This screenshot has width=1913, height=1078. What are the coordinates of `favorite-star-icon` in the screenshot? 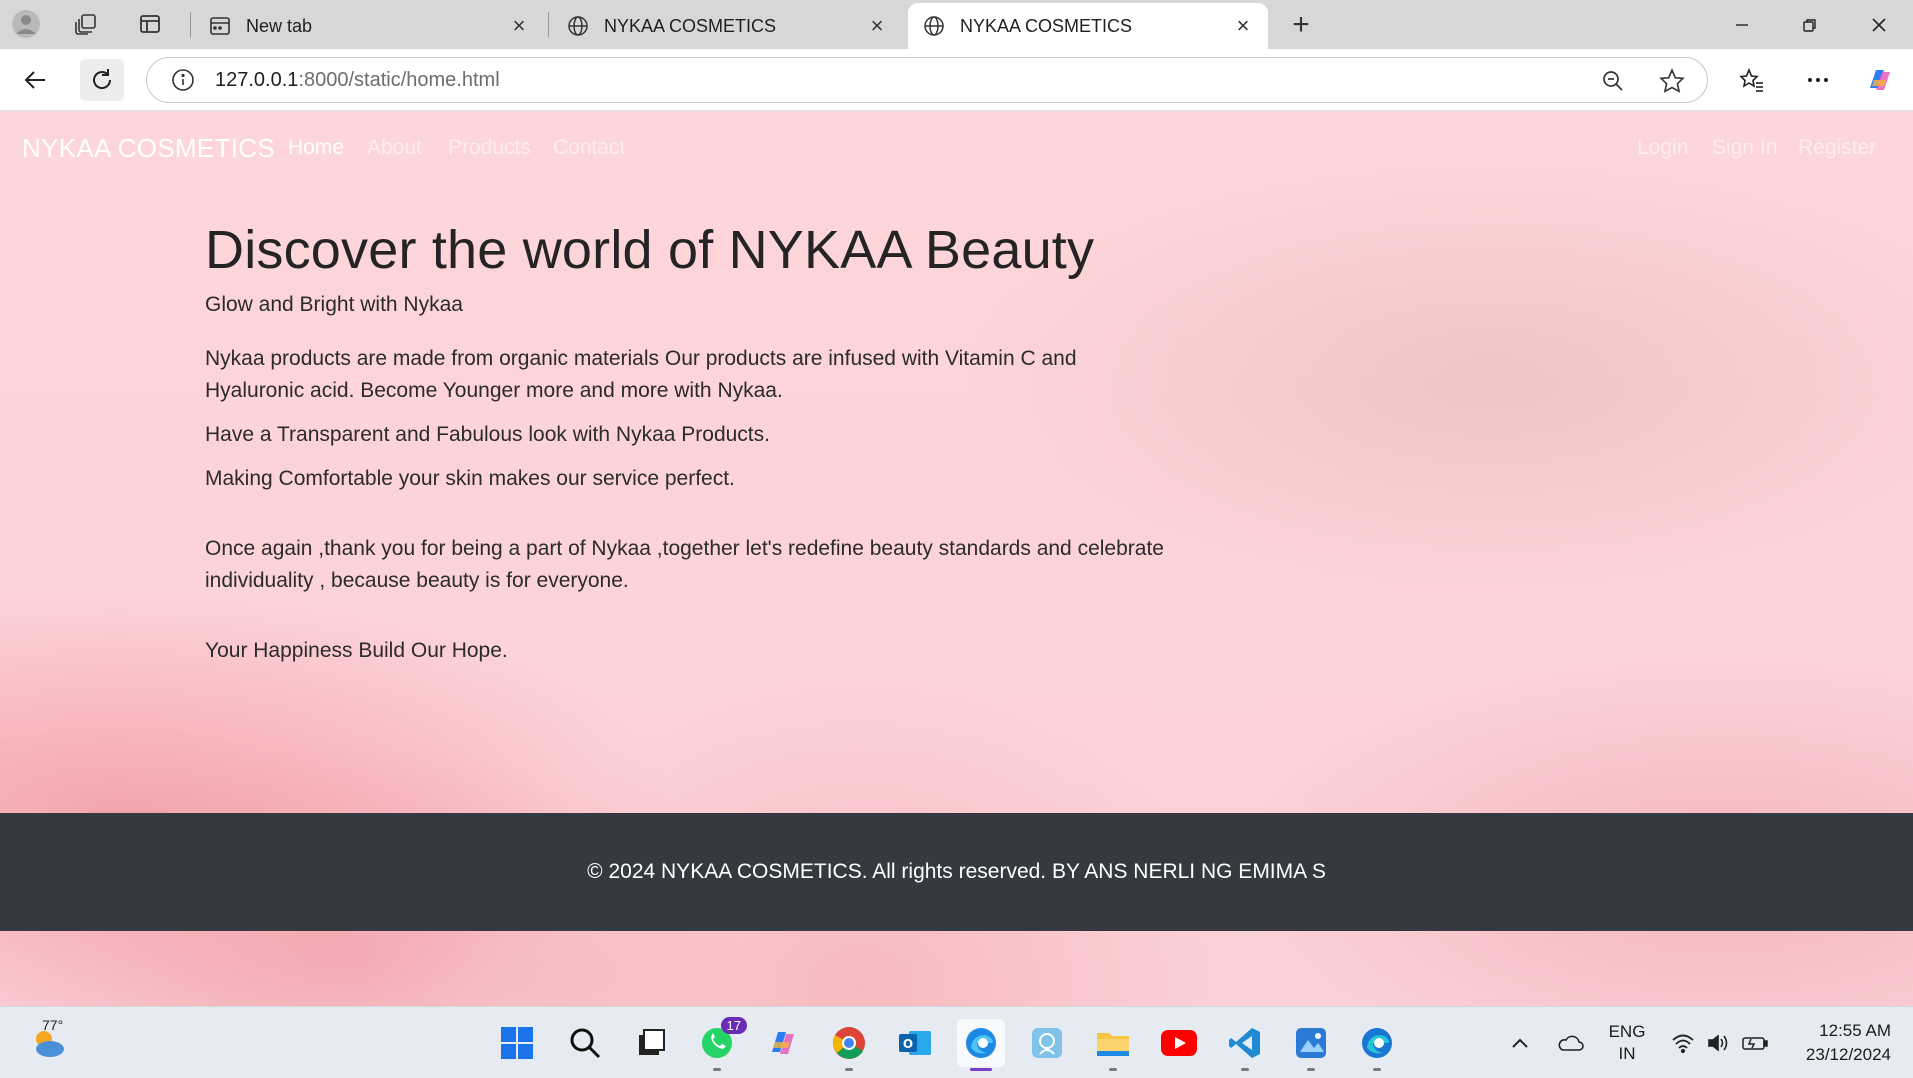 It's located at (1672, 81).